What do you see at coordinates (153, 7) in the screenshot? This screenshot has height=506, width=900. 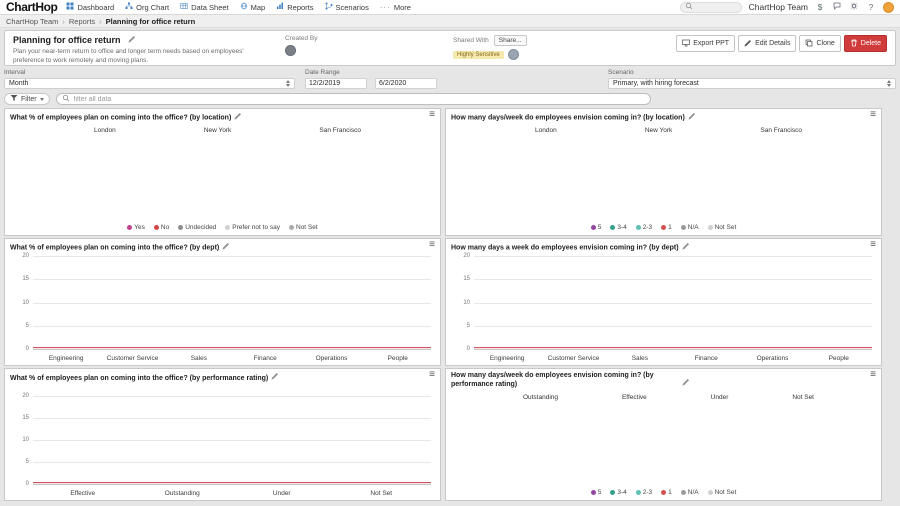 I see `nav-label: Org Chart` at bounding box center [153, 7].